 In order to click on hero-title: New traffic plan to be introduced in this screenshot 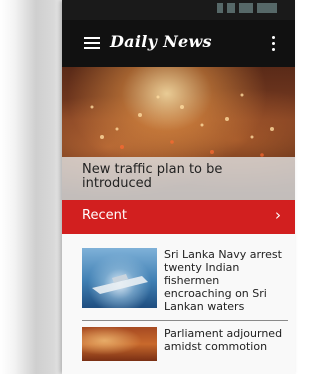, I will do `click(182, 177)`.